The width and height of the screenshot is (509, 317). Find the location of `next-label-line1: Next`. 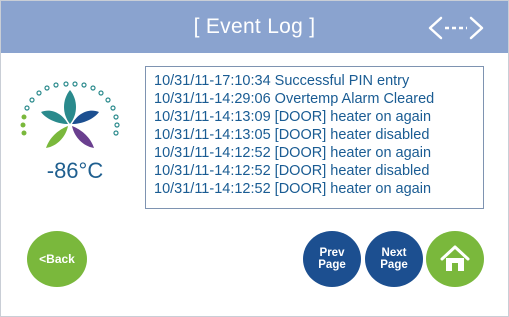

next-label-line1: Next is located at coordinates (394, 253).